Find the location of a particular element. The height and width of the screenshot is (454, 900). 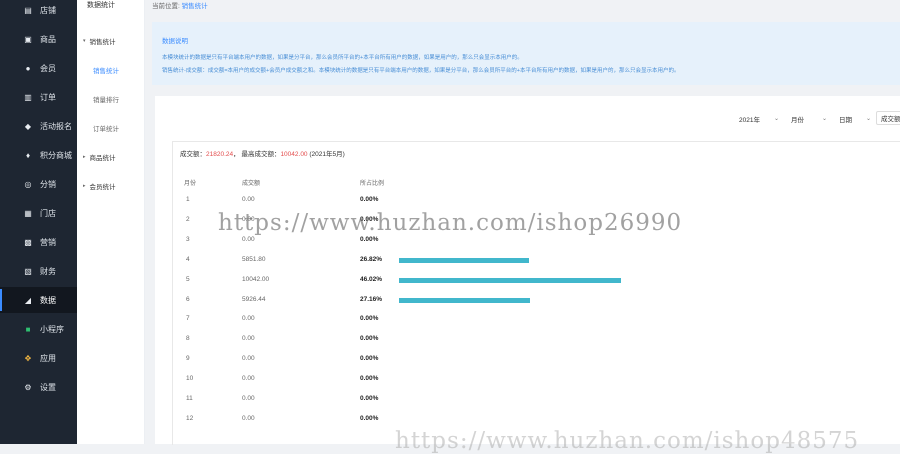

nav-distribution: ◎ 分销 is located at coordinates (38, 184).